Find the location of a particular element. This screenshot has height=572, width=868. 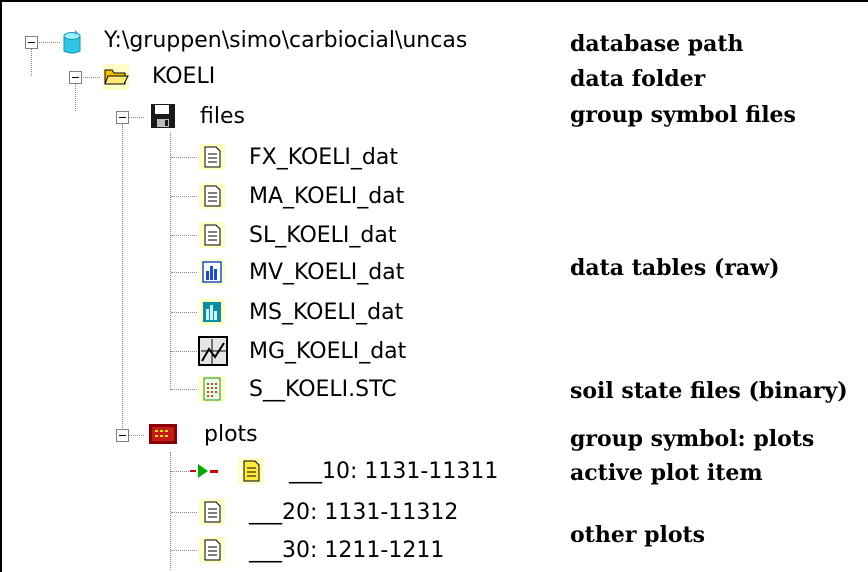

tree-node-label: MA_KOELI_dat is located at coordinates (327, 196).